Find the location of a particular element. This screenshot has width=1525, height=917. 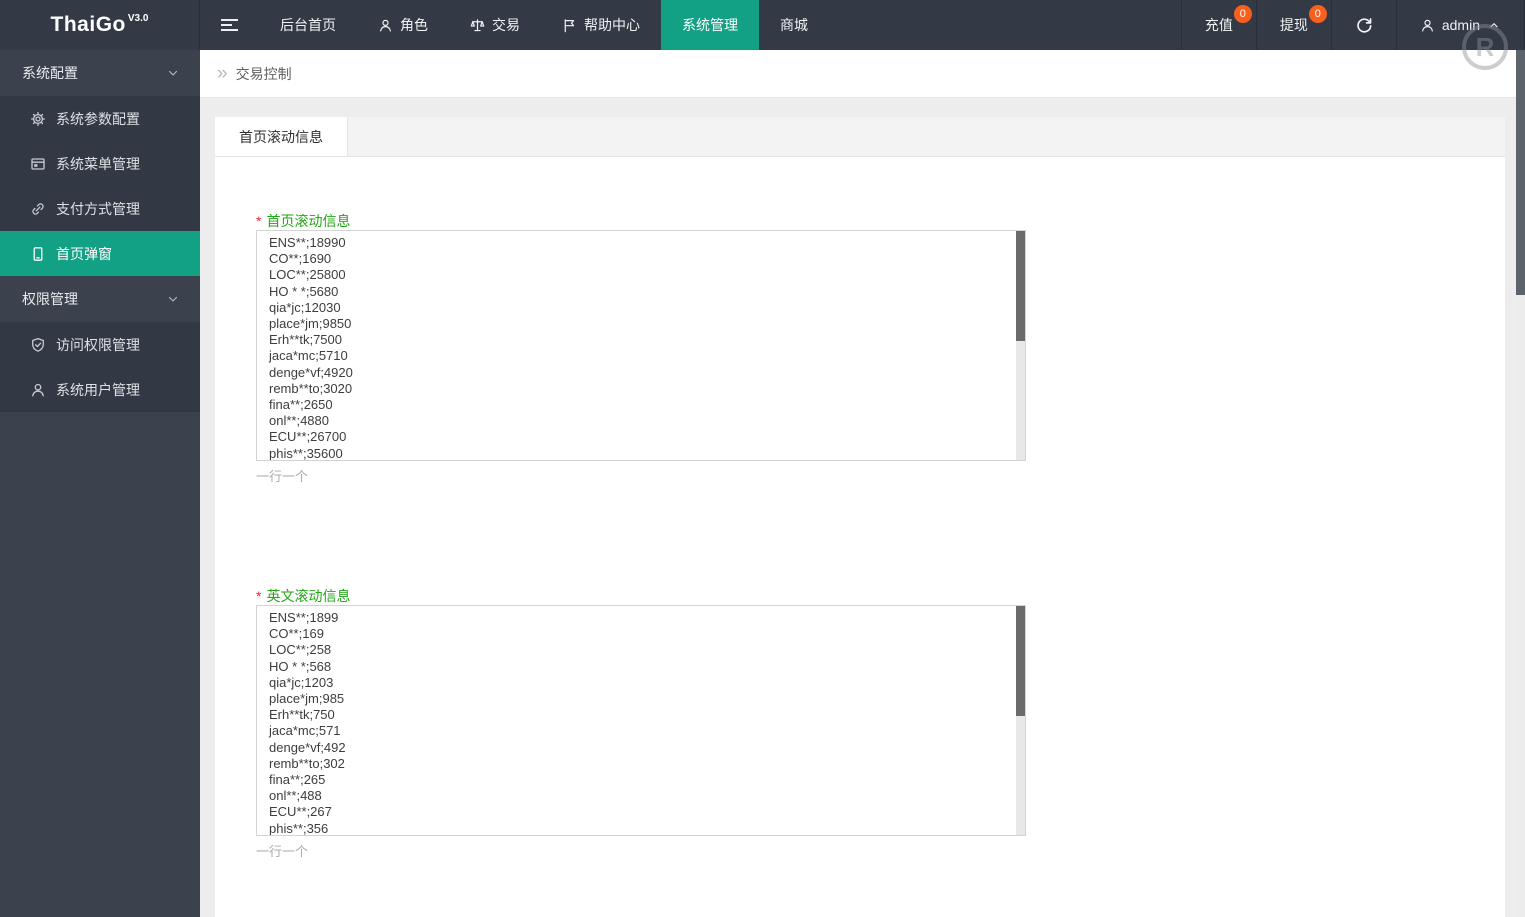

nav-item-label: 交易 is located at coordinates (506, 25).